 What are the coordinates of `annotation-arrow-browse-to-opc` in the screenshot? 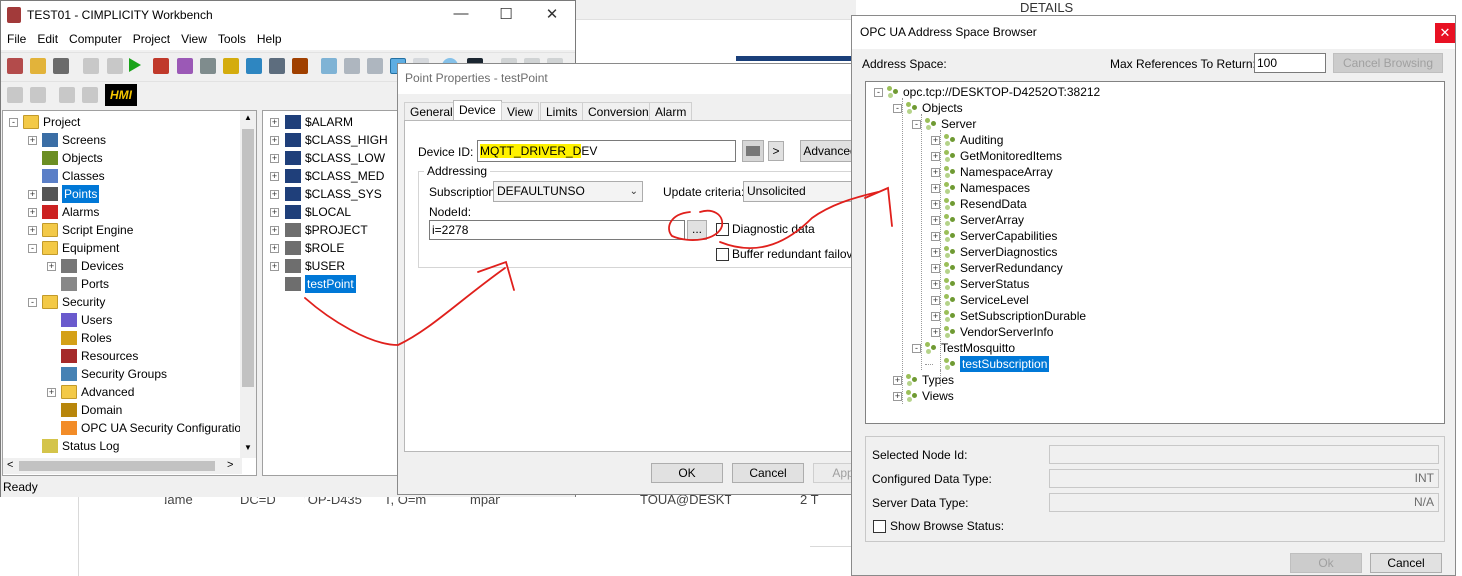 It's located at (799, 220).